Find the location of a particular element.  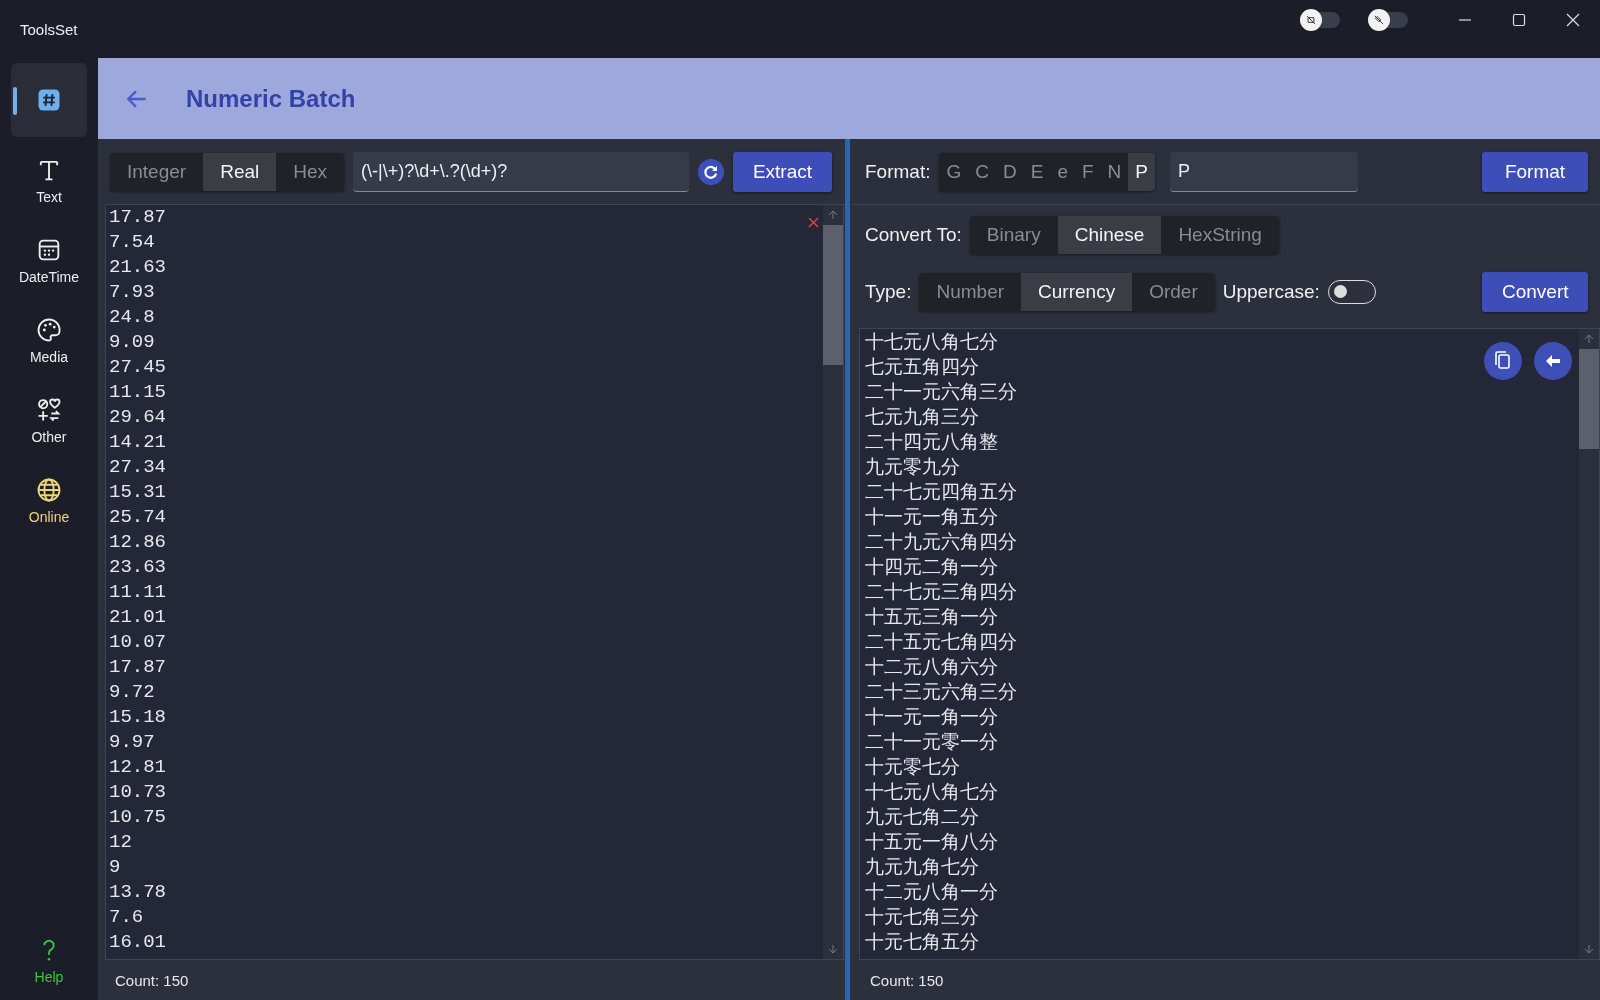

crossed-window-icon is located at coordinates (1311, 20).